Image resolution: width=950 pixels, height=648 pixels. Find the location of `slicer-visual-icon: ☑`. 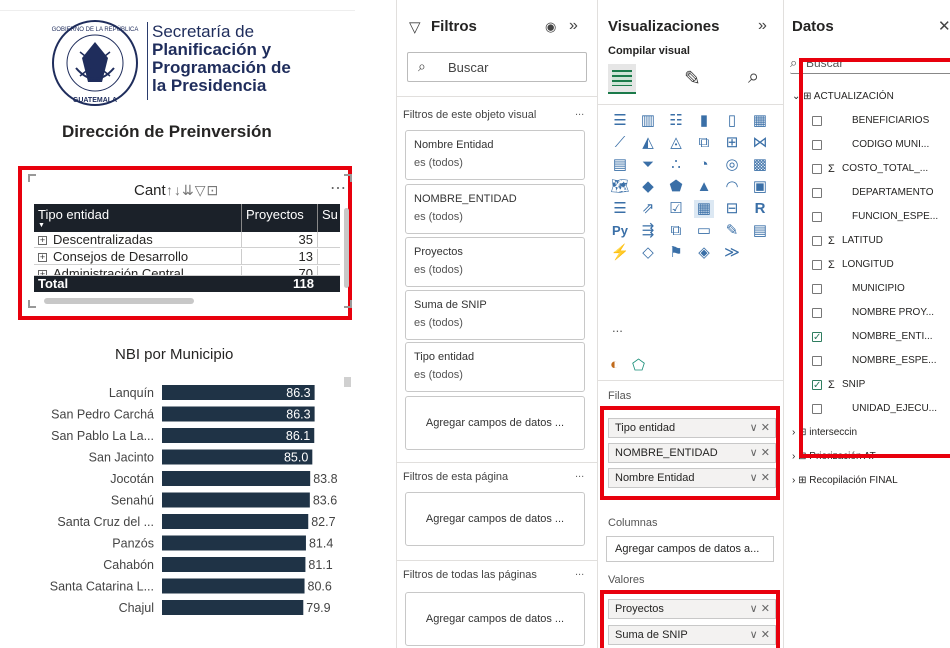

slicer-visual-icon: ☑ is located at coordinates (676, 209).